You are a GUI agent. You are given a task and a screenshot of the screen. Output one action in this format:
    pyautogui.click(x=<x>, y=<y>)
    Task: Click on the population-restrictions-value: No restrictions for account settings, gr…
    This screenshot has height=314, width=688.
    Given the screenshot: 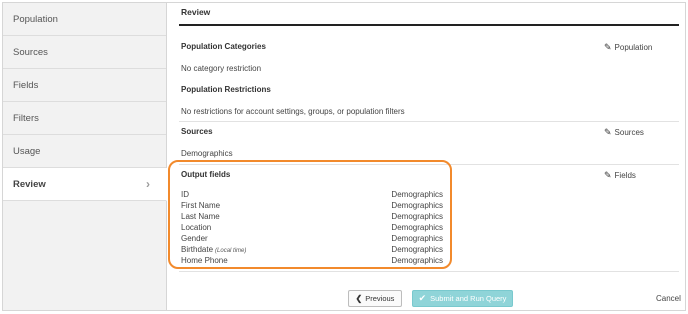 What is the action you would take?
    pyautogui.click(x=293, y=111)
    